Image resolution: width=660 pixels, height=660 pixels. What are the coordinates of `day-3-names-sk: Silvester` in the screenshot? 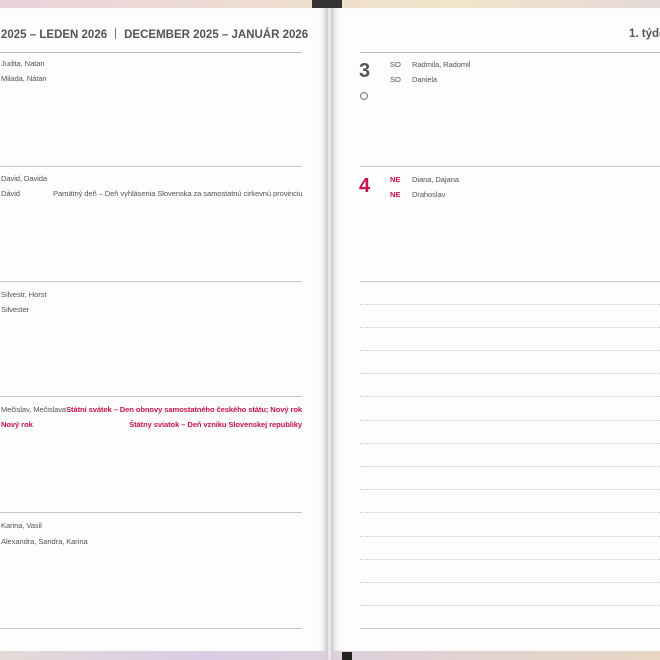 It's located at (15, 309).